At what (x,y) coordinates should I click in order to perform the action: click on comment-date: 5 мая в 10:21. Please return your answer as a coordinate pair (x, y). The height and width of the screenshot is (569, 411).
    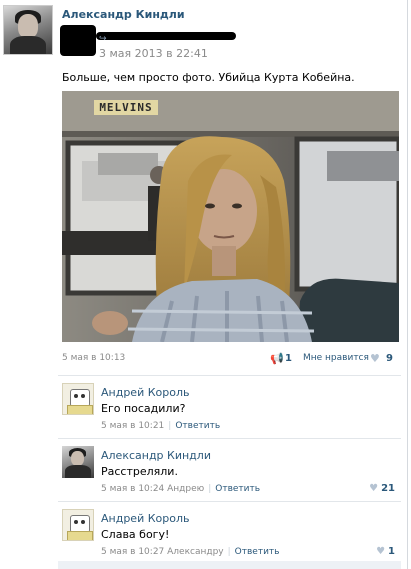
    Looking at the image, I should click on (132, 426).